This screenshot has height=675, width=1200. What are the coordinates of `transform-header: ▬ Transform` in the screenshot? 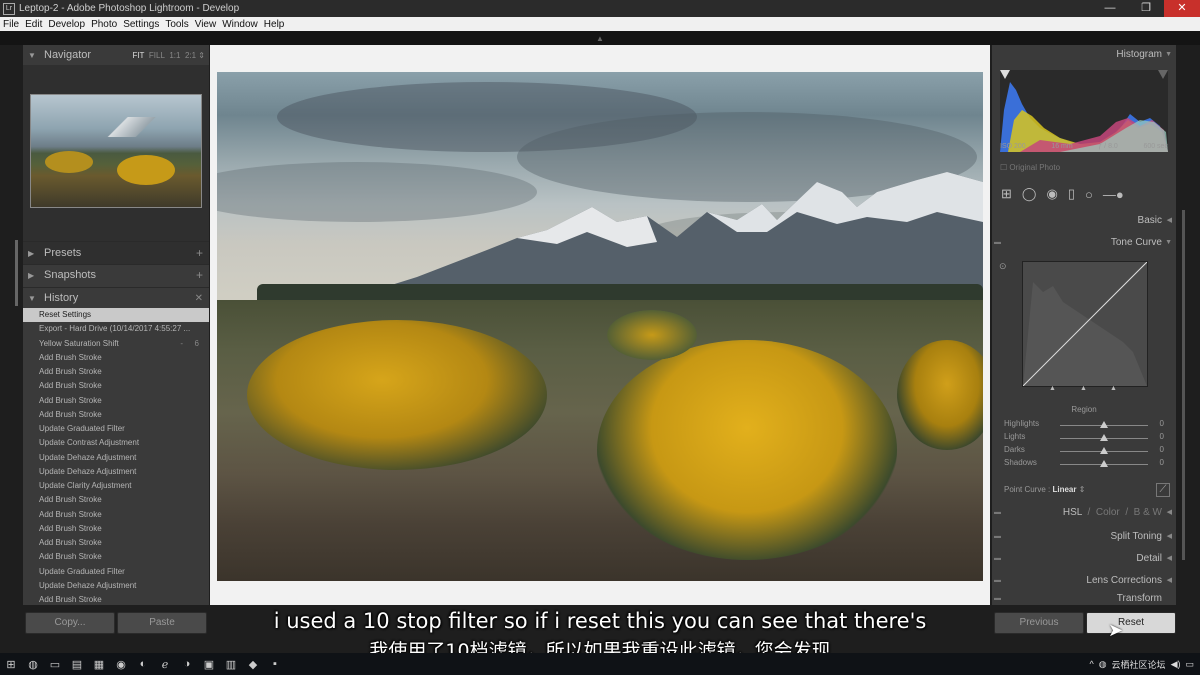 It's located at (1084, 599).